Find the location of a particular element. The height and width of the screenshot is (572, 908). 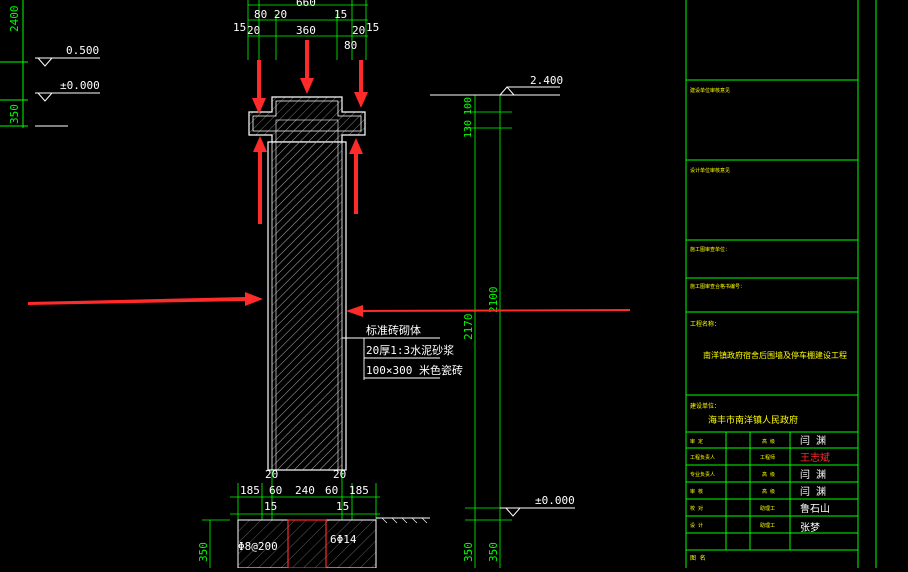

tb-review-cert: 施工图审查合格书编号： is located at coordinates (717, 286).